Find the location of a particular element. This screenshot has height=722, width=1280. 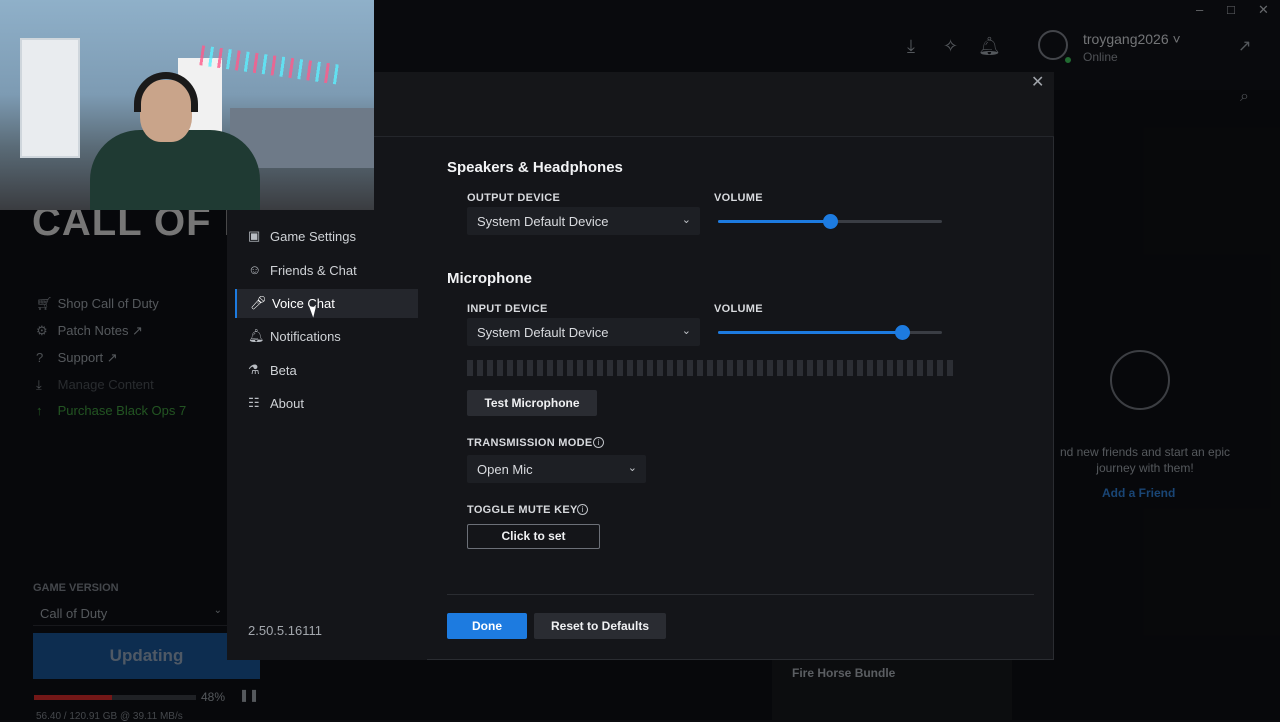

speakers-section-title: Speakers & Headphones is located at coordinates (535, 167).